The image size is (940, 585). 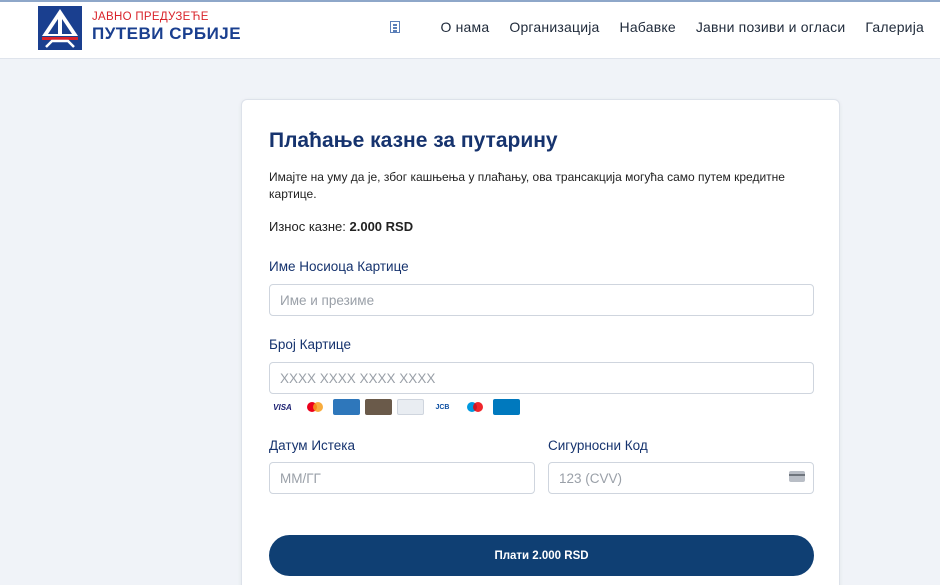 What do you see at coordinates (648, 27) in the screenshot?
I see `nav-item-procurement: Набавке` at bounding box center [648, 27].